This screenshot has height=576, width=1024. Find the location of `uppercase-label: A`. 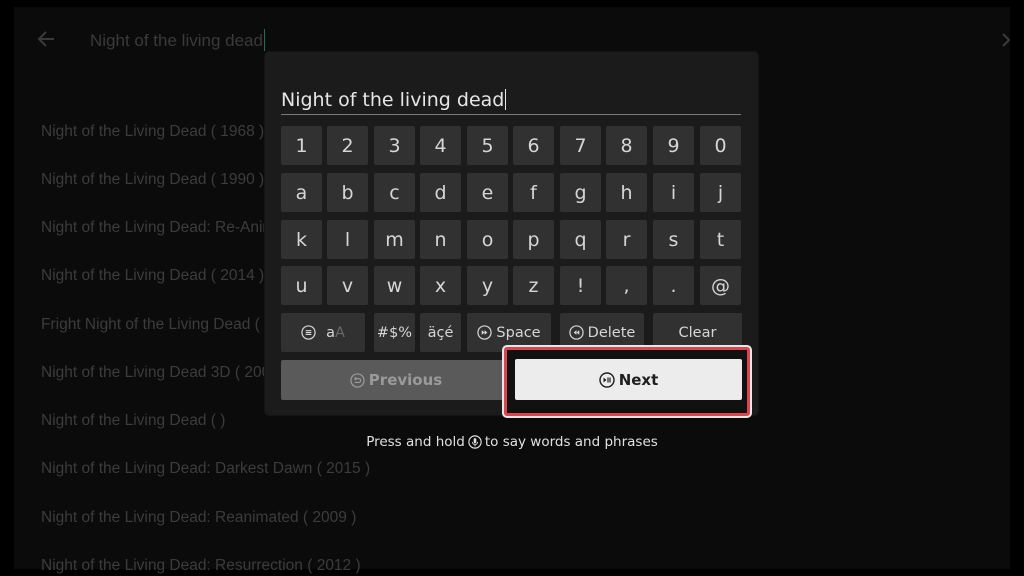

uppercase-label: A is located at coordinates (339, 332).